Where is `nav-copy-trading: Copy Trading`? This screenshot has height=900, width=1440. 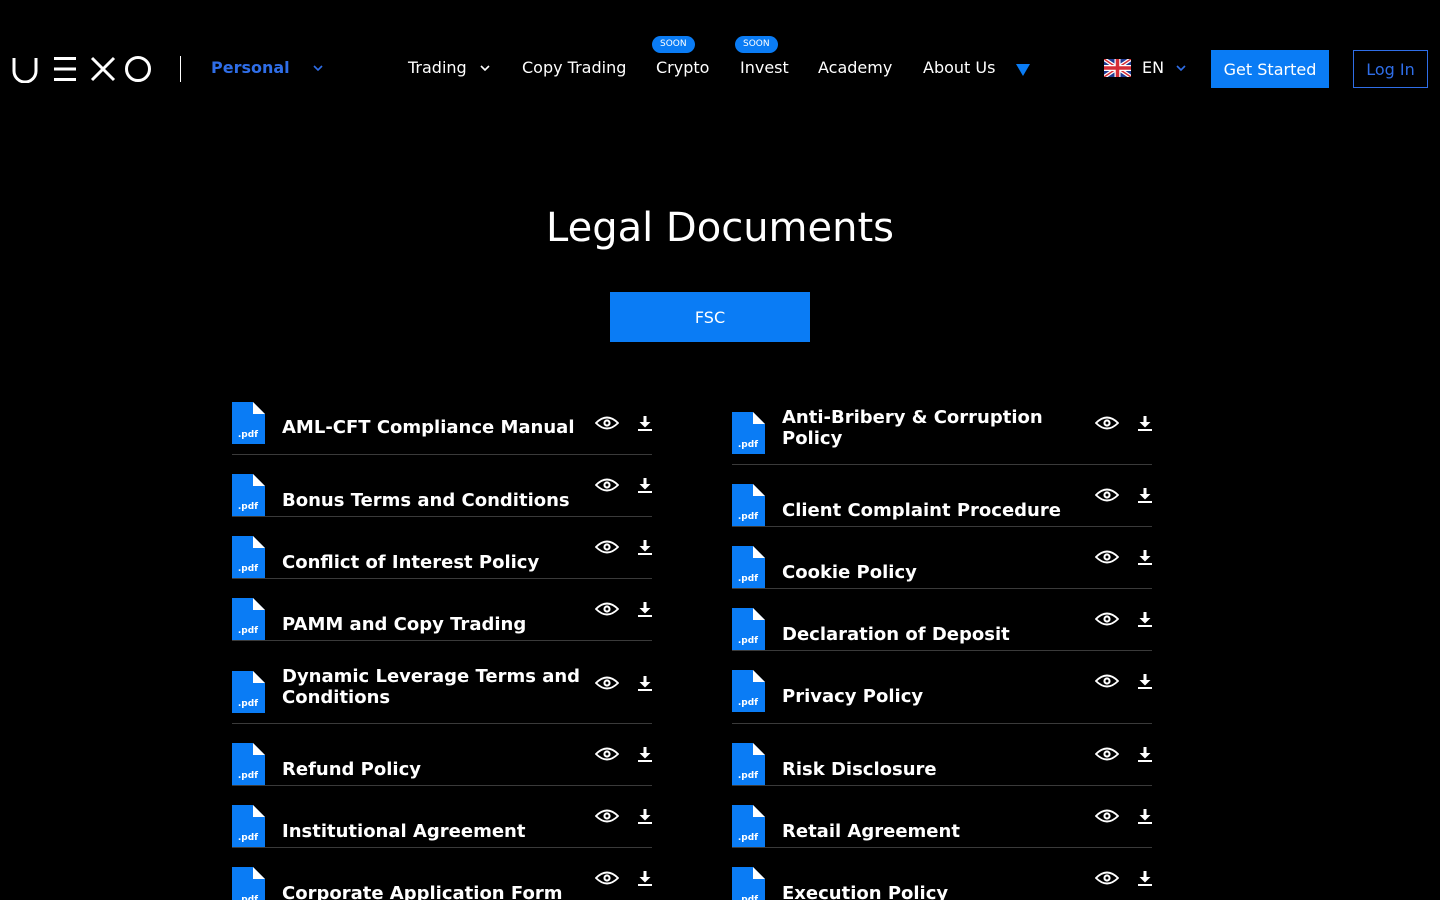 nav-copy-trading: Copy Trading is located at coordinates (574, 67).